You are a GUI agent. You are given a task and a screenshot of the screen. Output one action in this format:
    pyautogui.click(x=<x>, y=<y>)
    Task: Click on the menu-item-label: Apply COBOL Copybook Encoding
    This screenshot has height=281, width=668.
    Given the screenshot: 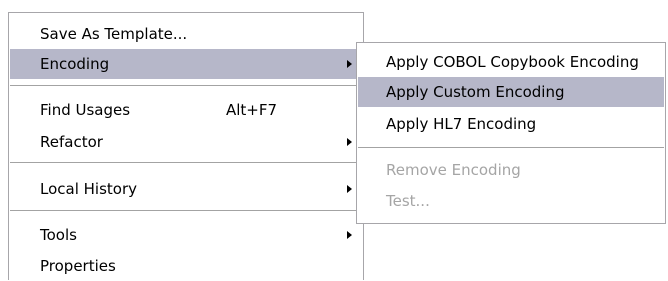 What is the action you would take?
    pyautogui.click(x=512, y=62)
    